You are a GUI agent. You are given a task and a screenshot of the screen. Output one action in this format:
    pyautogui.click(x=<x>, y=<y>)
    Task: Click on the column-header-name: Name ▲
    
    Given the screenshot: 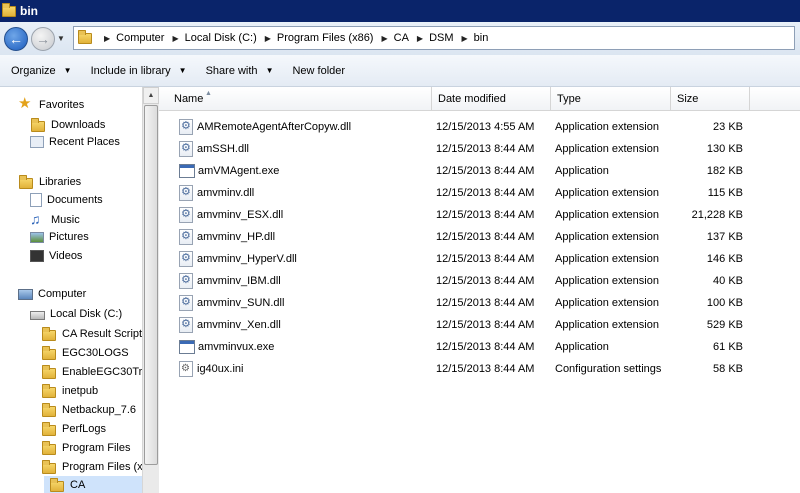 What is the action you would take?
    pyautogui.click(x=295, y=99)
    